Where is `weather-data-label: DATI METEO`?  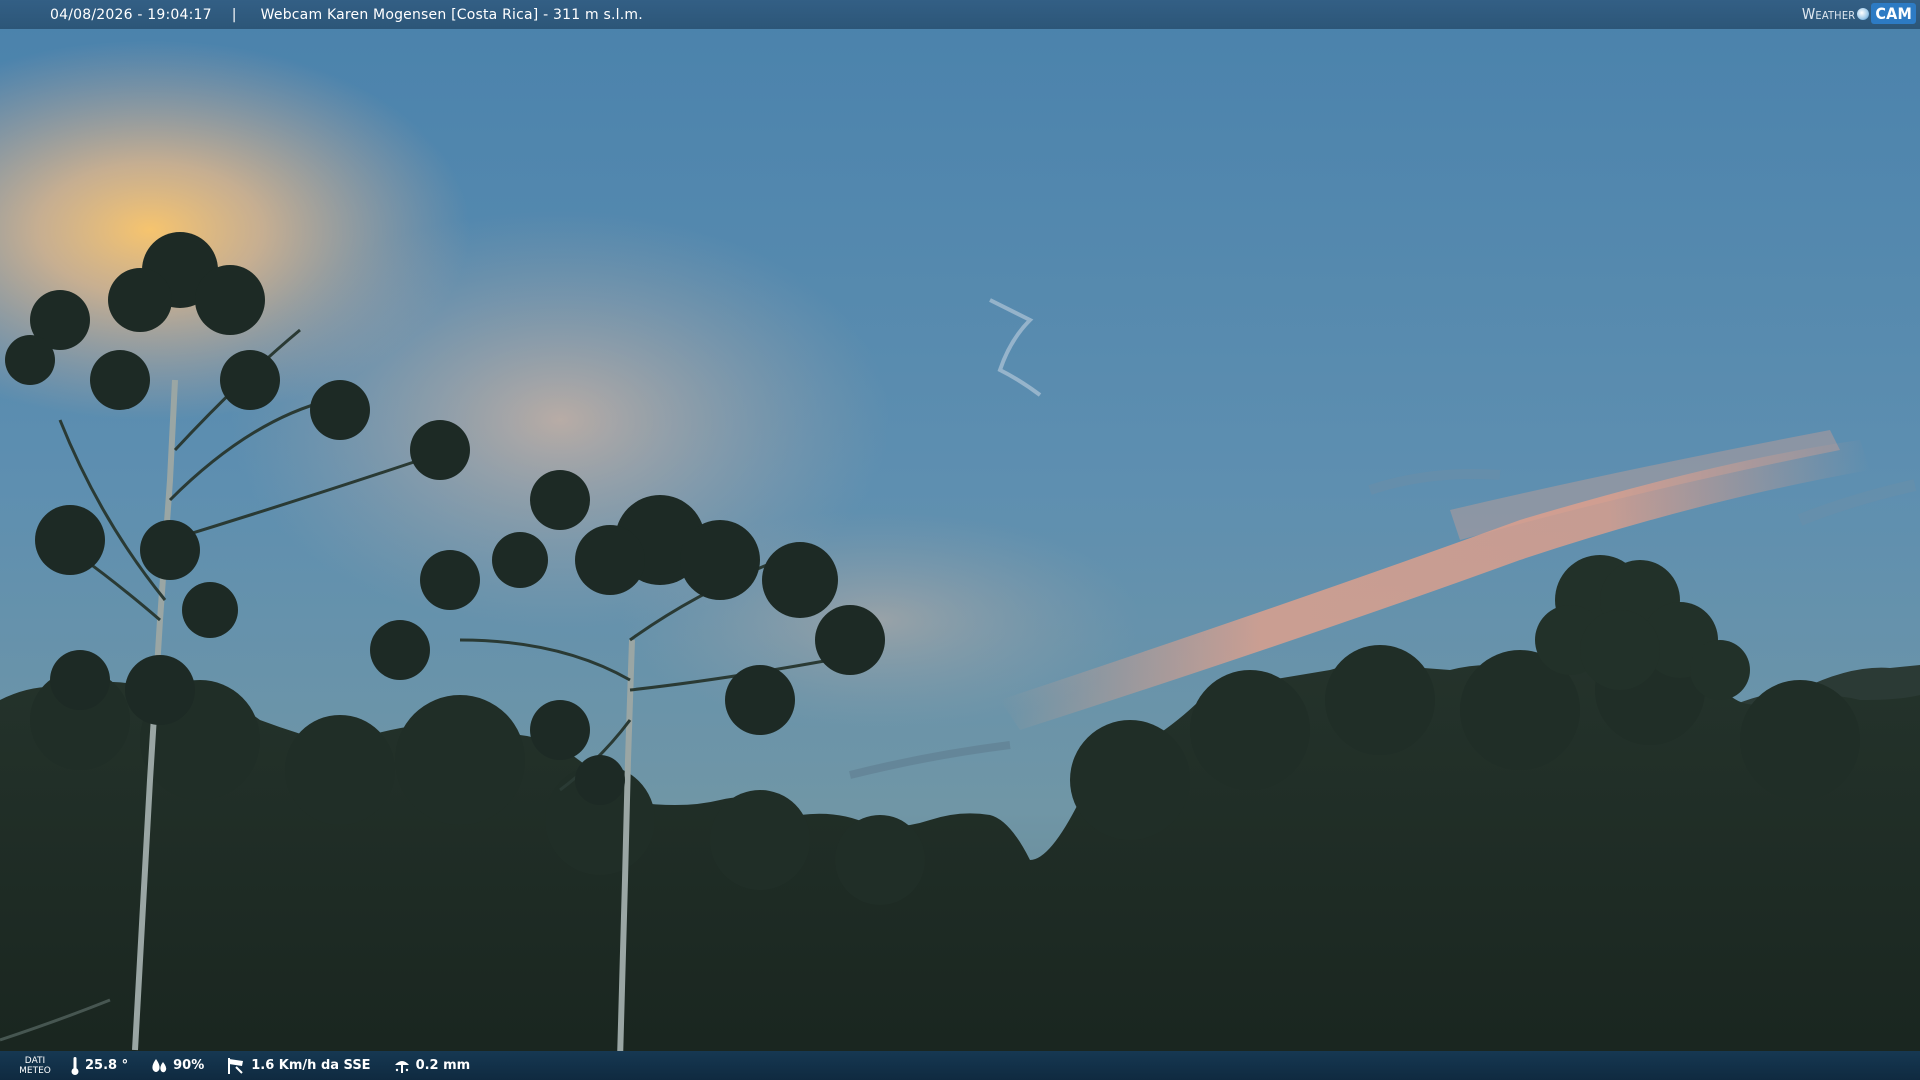 weather-data-label: DATI METEO is located at coordinates (35, 1066).